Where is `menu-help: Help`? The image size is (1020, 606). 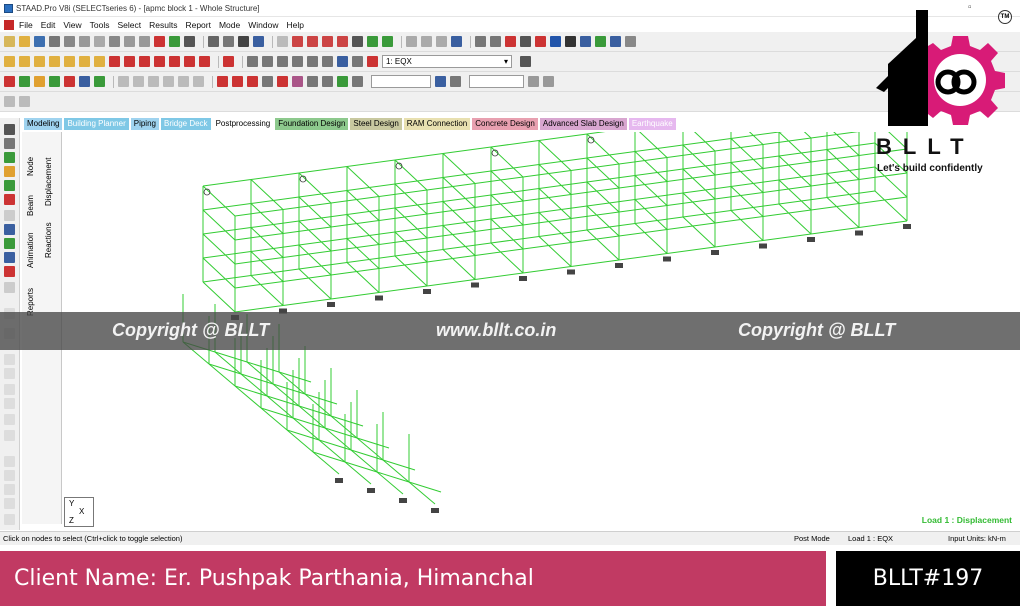 menu-help: Help is located at coordinates (294, 25).